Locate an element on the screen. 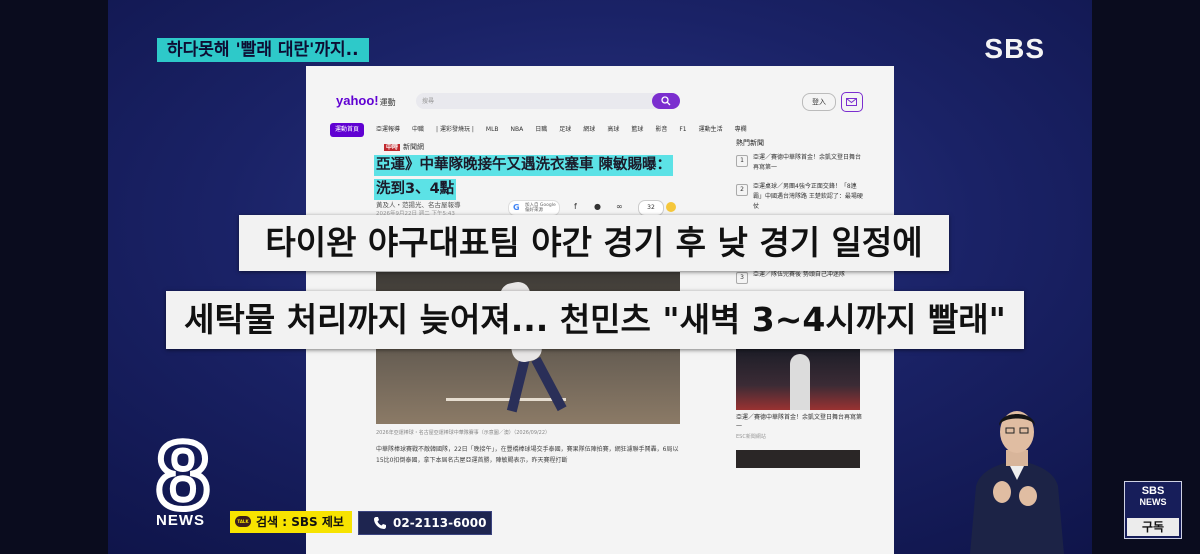 The width and height of the screenshot is (1200, 554). article-byline: 黃及人・范揚光、名古屋報導 is located at coordinates (418, 205).